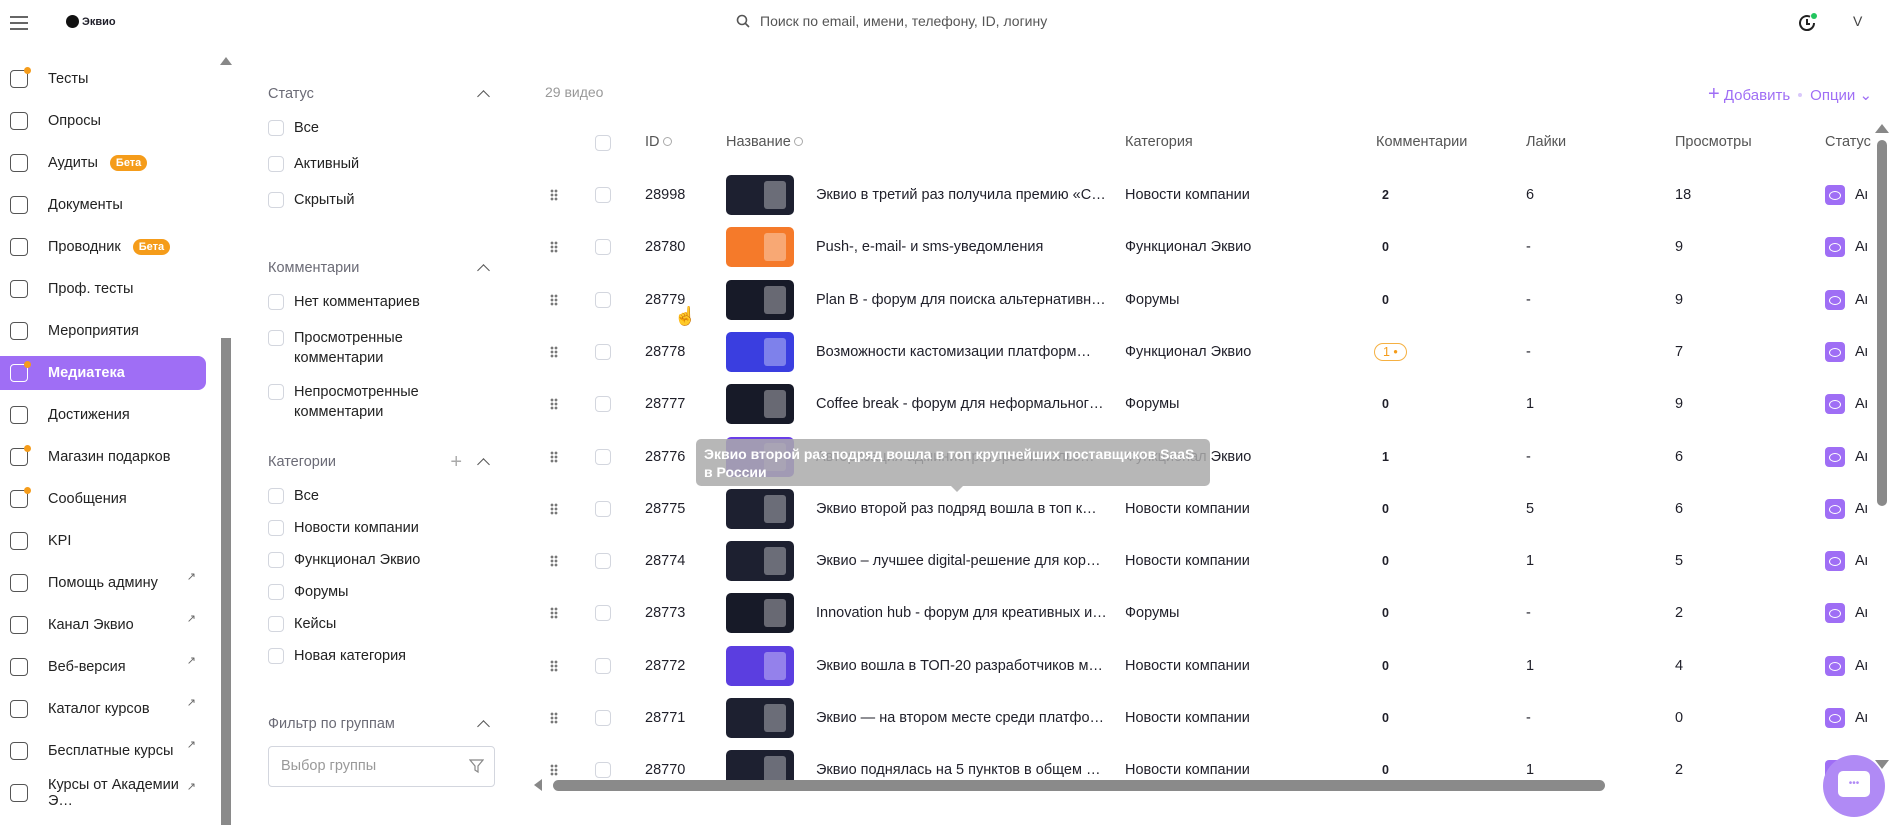 Image resolution: width=1897 pixels, height=825 pixels. I want to click on sidebar-item-0: Тесты, so click(103, 79).